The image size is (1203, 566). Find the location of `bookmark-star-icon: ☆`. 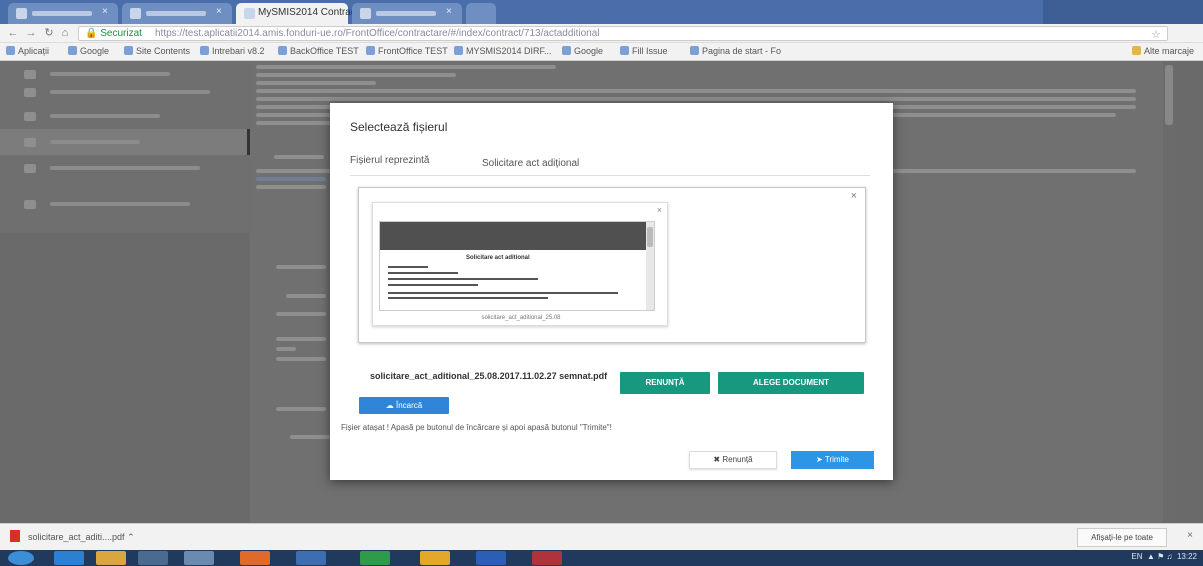

bookmark-star-icon: ☆ is located at coordinates (1156, 34).